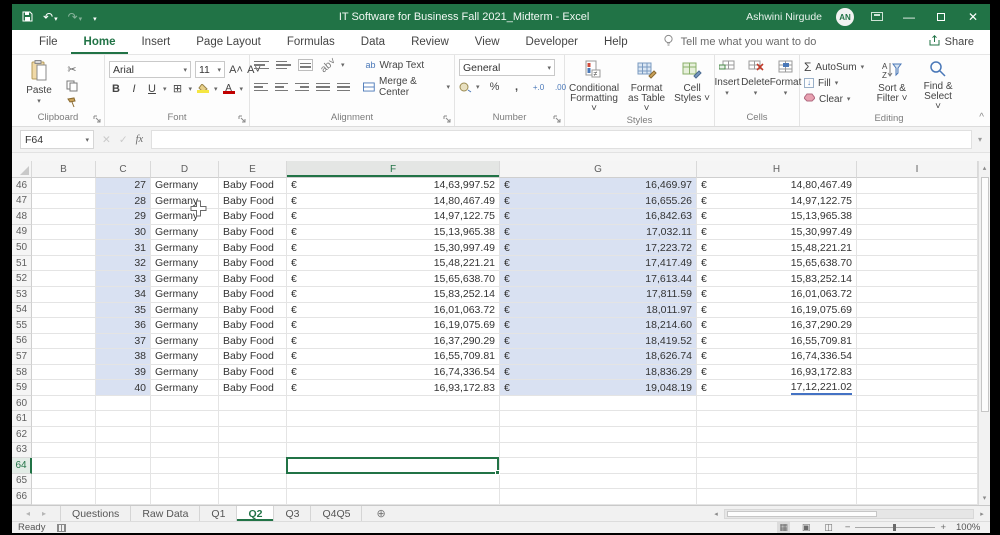  I want to click on redo-button: ↷▾, so click(75, 17).